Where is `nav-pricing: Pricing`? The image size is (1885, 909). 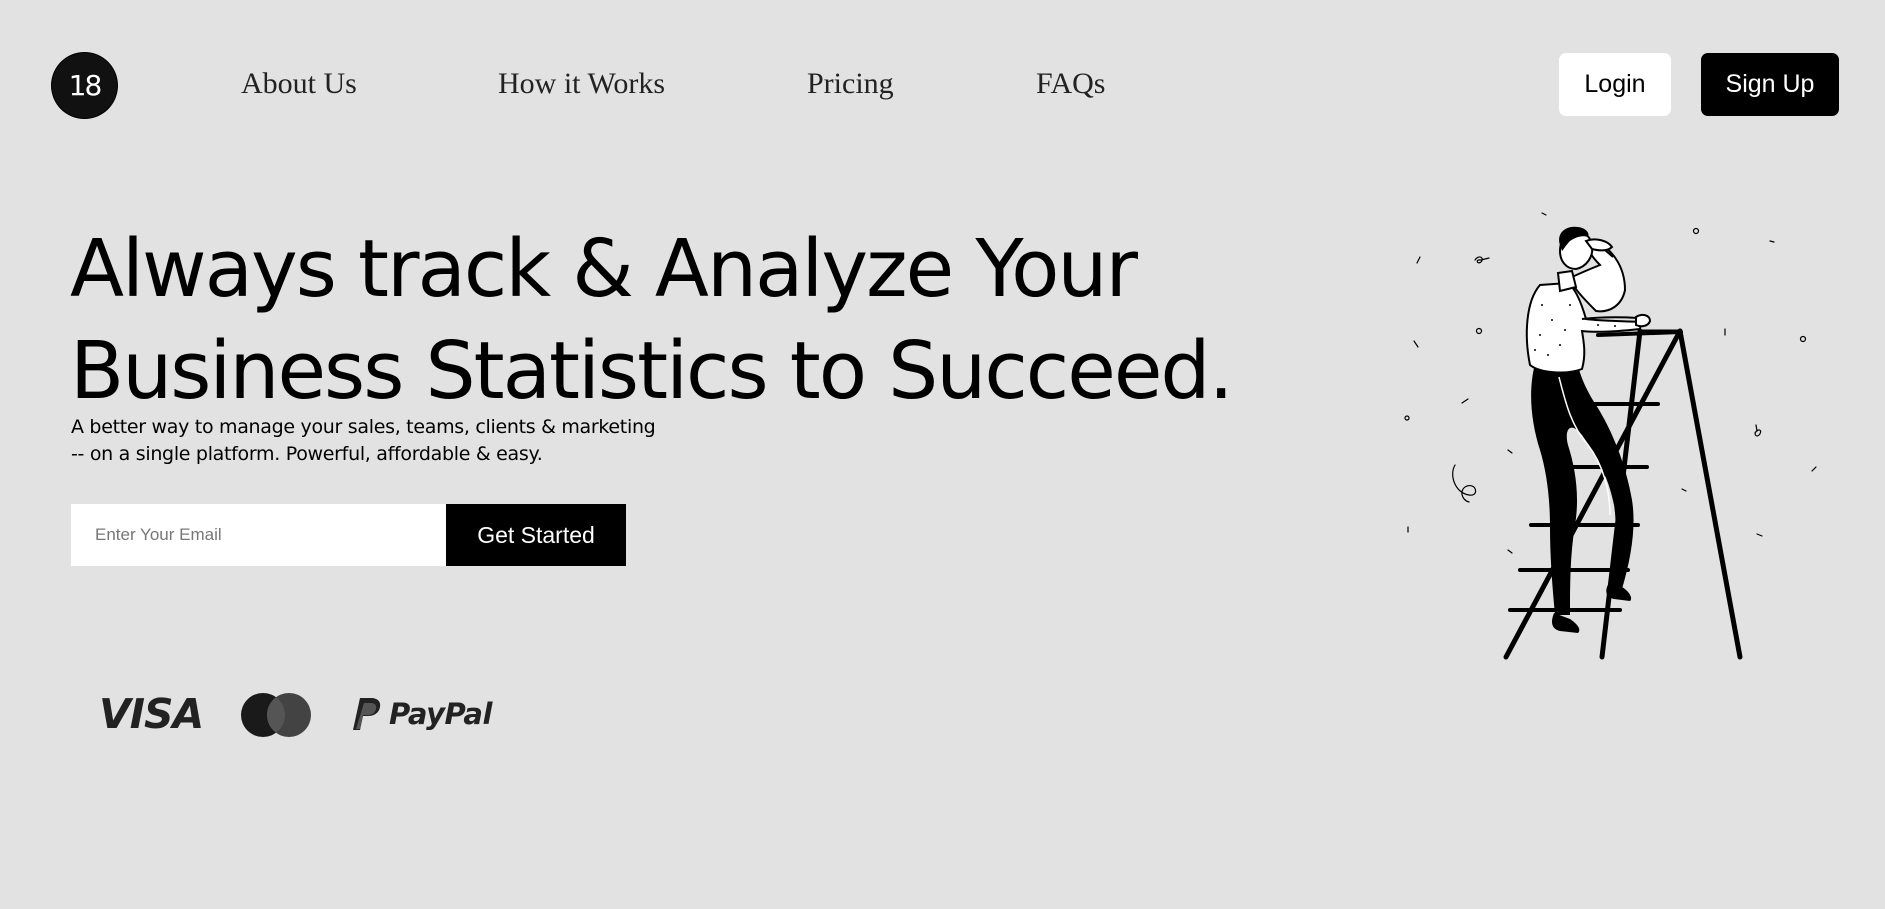
nav-pricing: Pricing is located at coordinates (850, 84).